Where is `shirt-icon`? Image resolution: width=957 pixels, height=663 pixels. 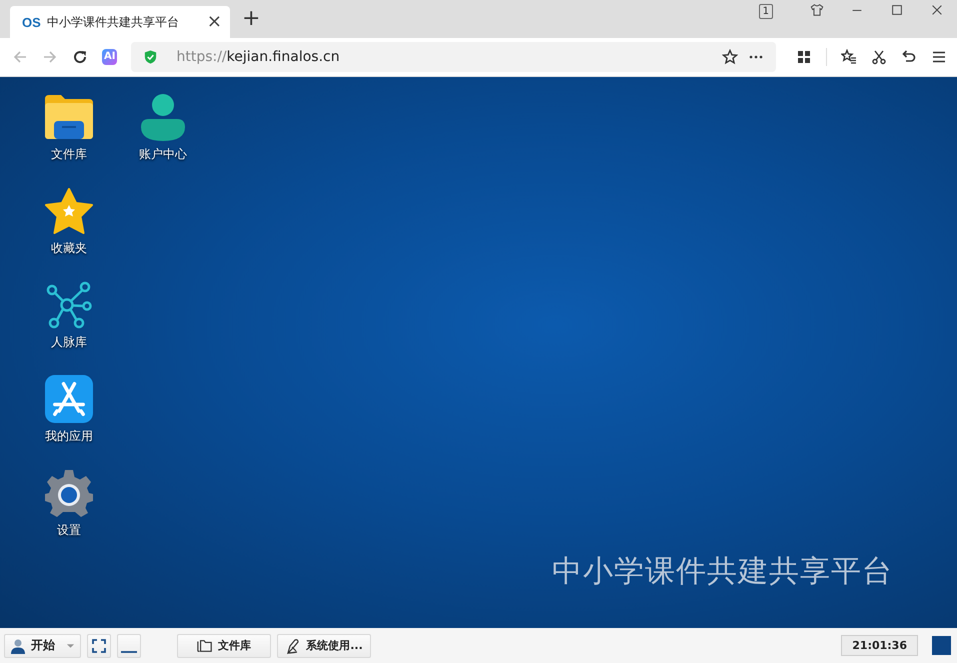
shirt-icon is located at coordinates (817, 10).